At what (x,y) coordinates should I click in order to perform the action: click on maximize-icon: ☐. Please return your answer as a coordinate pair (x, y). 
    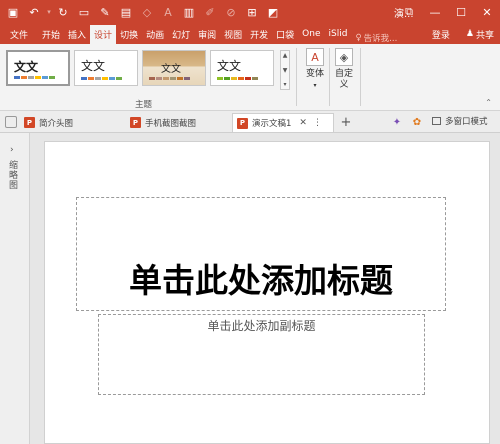
    Looking at the image, I should click on (461, 12).